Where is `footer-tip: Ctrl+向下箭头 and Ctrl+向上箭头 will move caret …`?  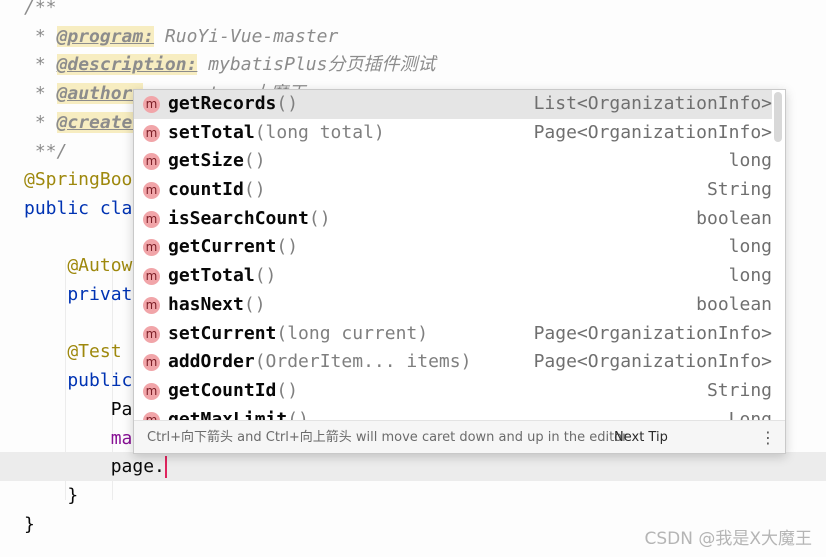 footer-tip: Ctrl+向下箭头 and Ctrl+向上箭头 will move caret … is located at coordinates (387, 437).